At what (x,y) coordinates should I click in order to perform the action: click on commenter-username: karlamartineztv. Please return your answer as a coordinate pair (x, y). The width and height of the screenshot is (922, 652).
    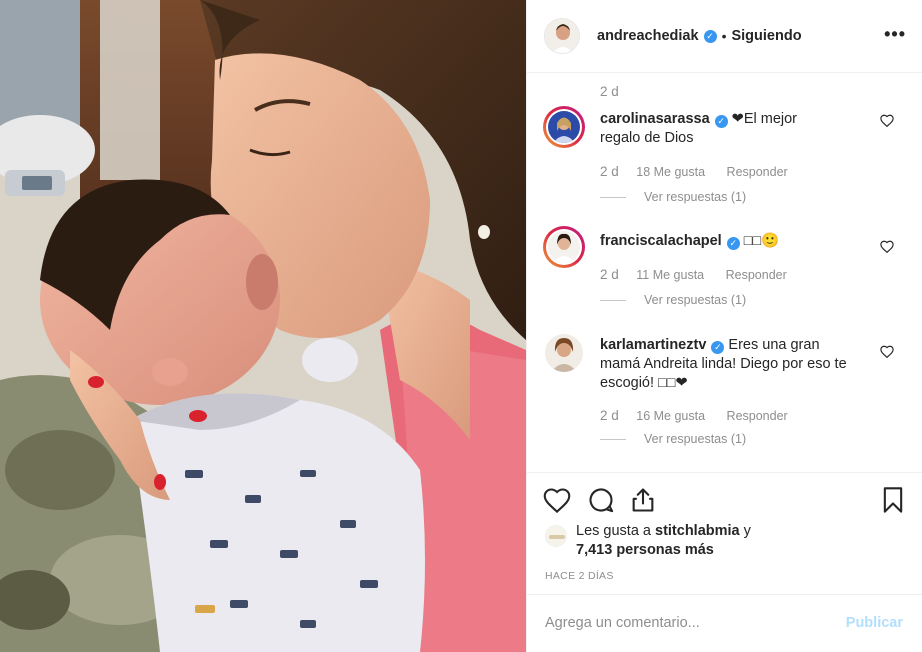
    Looking at the image, I should click on (653, 345).